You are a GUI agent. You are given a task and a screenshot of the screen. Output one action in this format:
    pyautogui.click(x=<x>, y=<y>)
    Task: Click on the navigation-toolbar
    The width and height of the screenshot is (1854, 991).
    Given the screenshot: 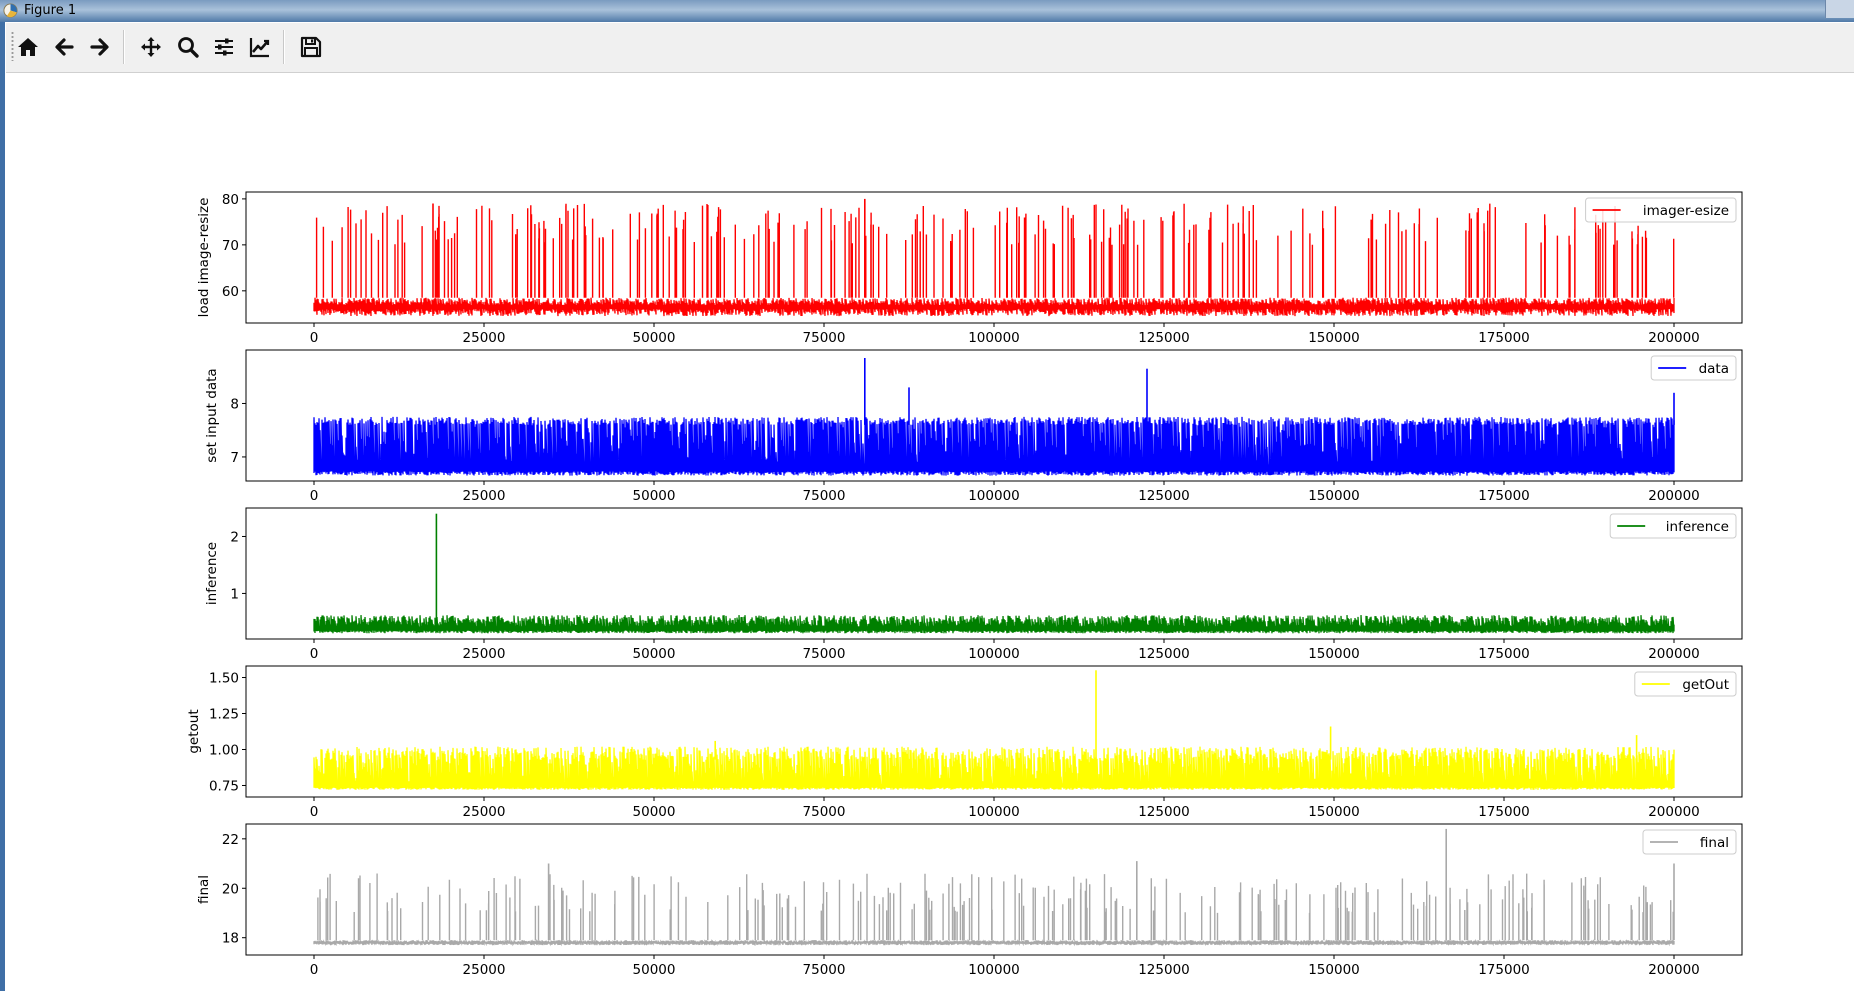 What is the action you would take?
    pyautogui.click(x=930, y=48)
    